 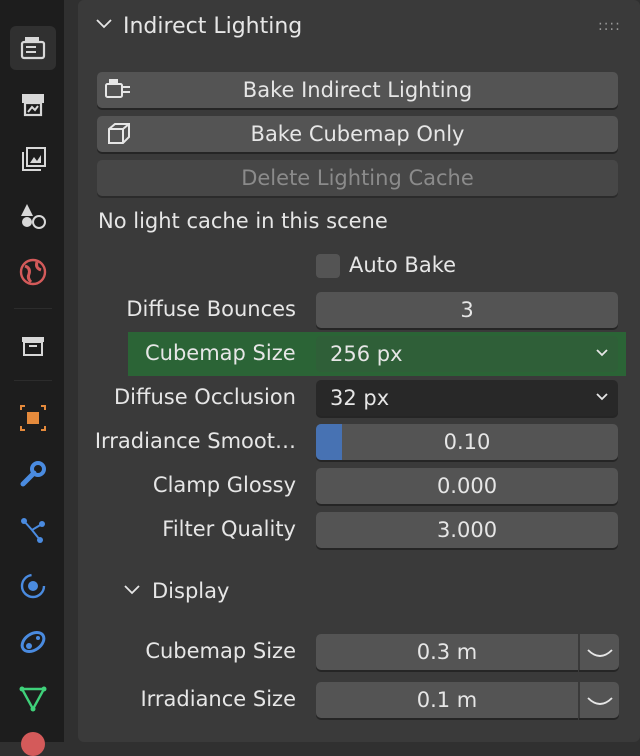 I want to click on display-irradiance-size-field: 0.1 m, so click(x=447, y=700).